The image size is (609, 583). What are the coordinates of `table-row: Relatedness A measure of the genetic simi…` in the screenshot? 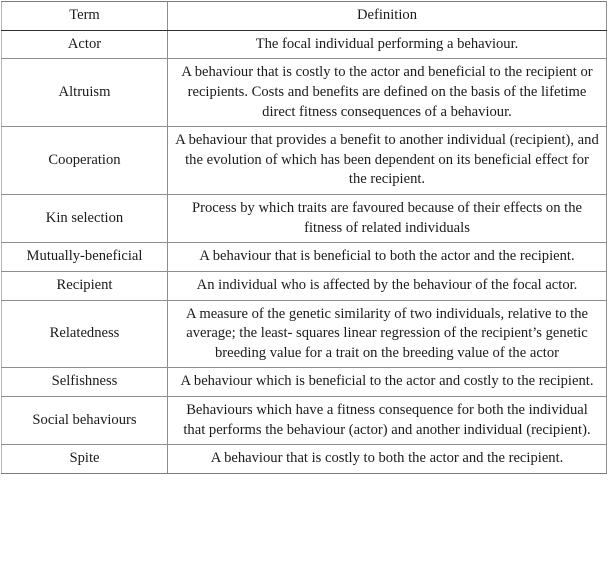 It's located at (304, 334).